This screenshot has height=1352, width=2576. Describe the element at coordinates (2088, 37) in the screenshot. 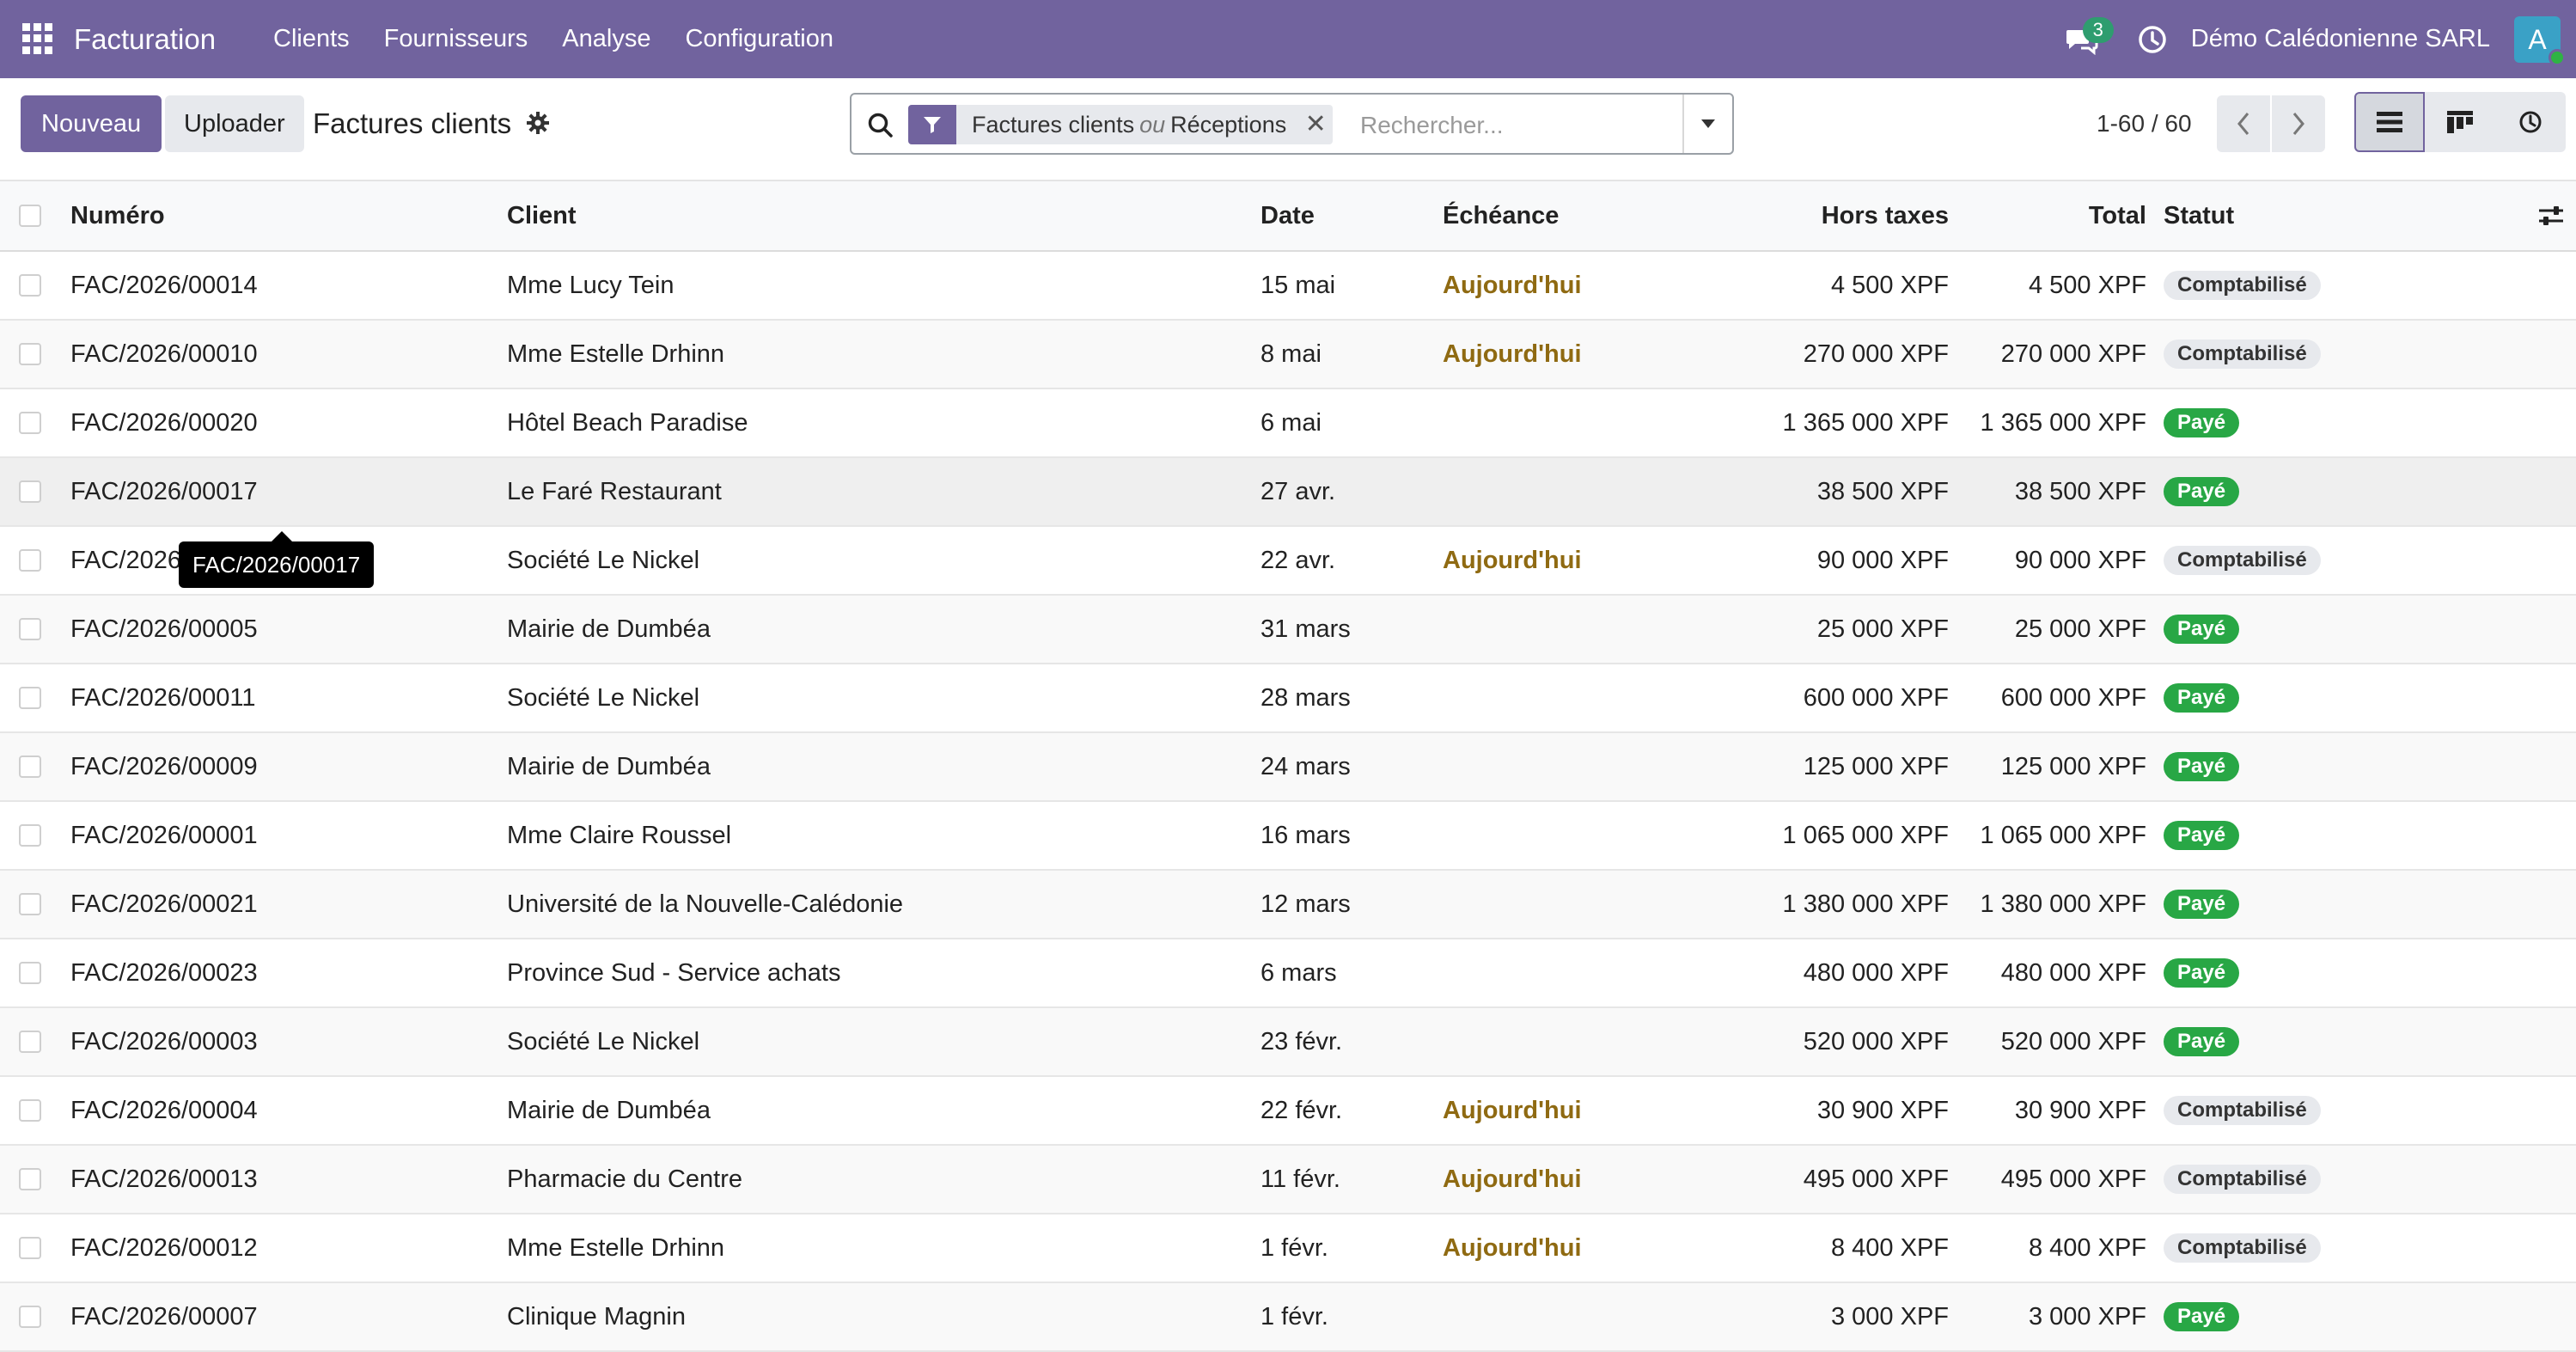

I see `messaging-button: 3` at that location.